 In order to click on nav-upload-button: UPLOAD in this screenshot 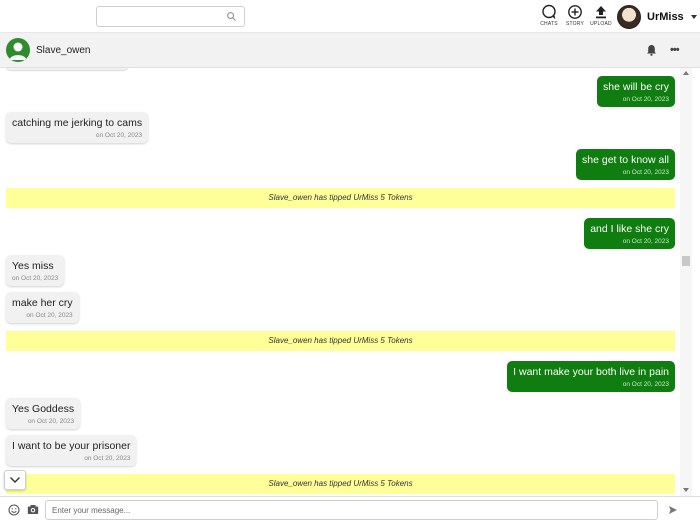, I will do `click(601, 17)`.